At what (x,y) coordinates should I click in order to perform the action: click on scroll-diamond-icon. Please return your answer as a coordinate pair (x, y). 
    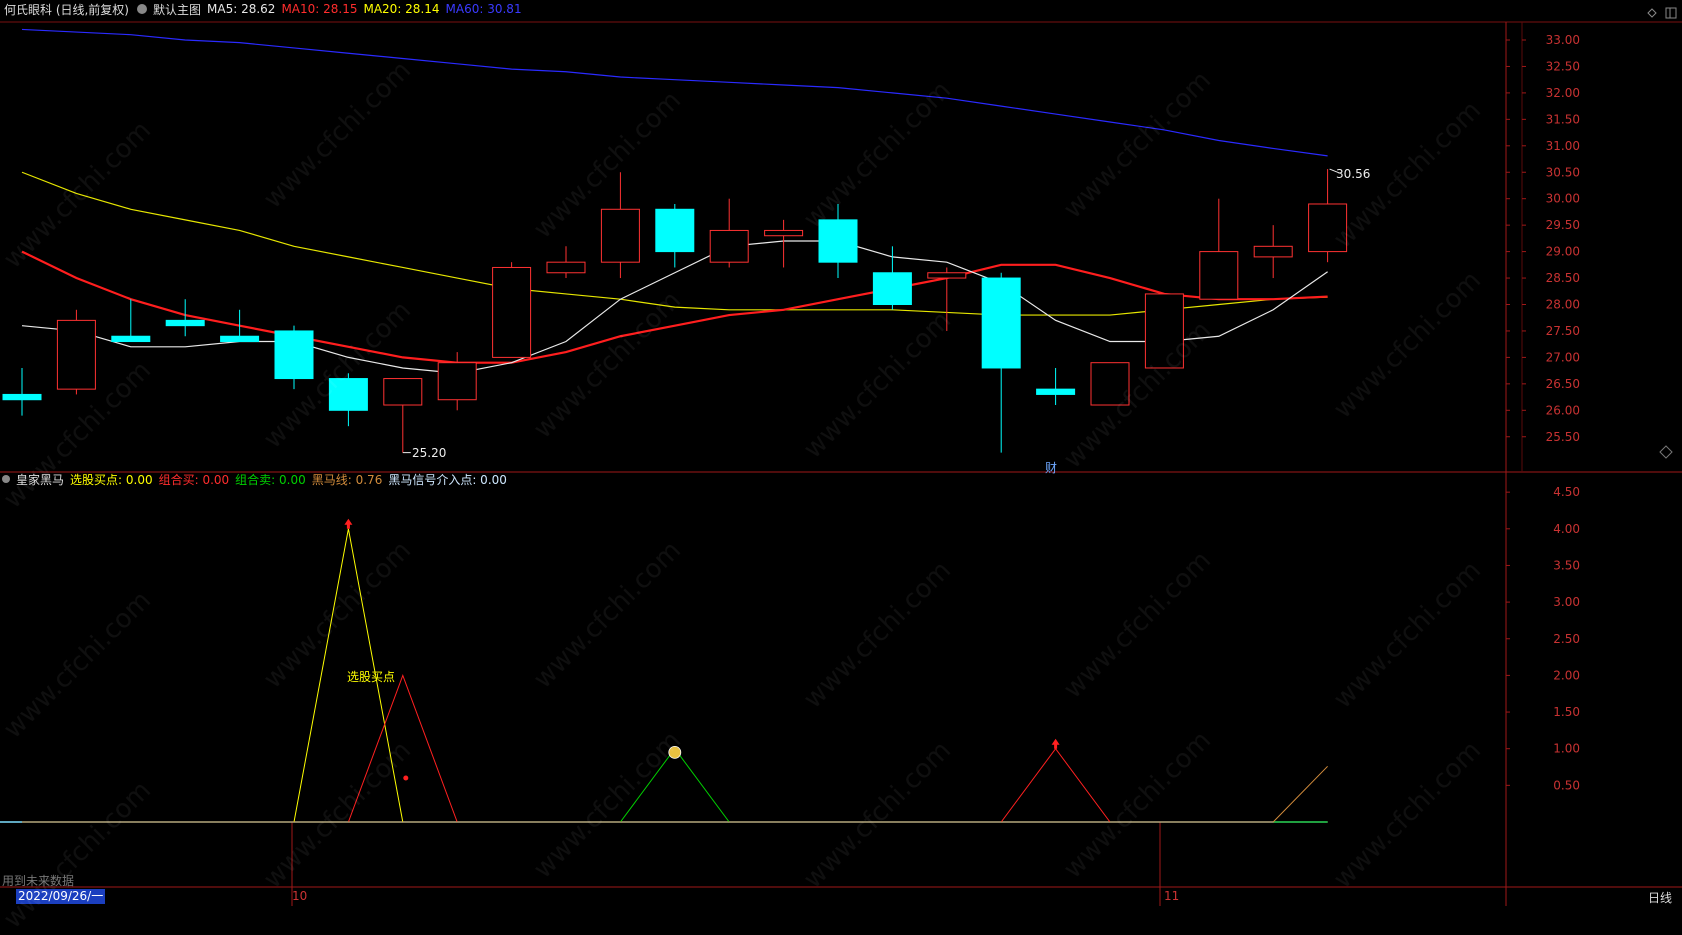
    Looking at the image, I should click on (1666, 452).